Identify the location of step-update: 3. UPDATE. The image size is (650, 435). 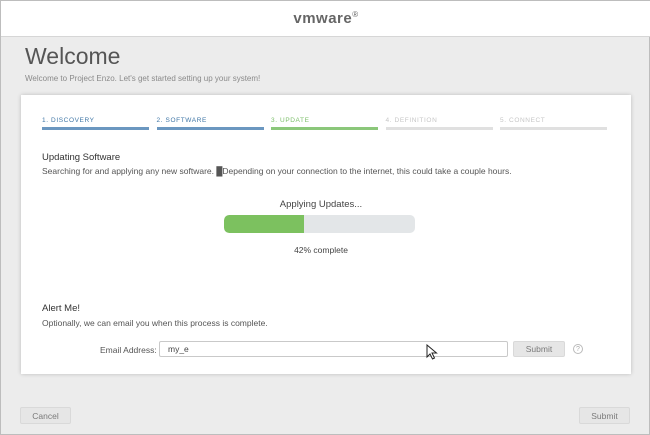
(324, 123).